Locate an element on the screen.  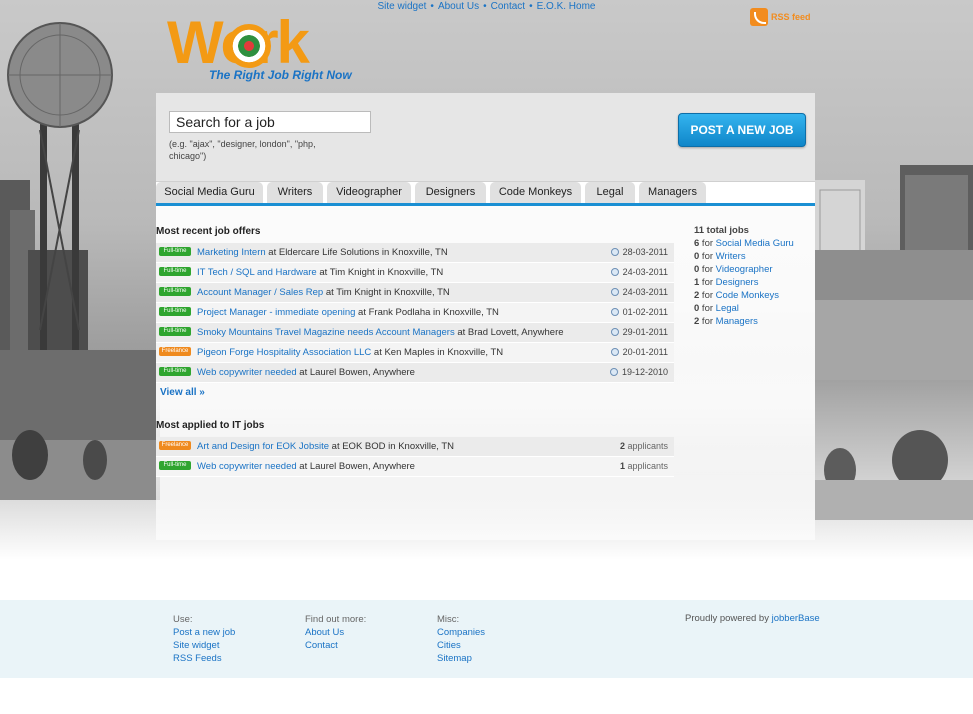
stat-row: 6 for Social Media Guru is located at coordinates (744, 243).